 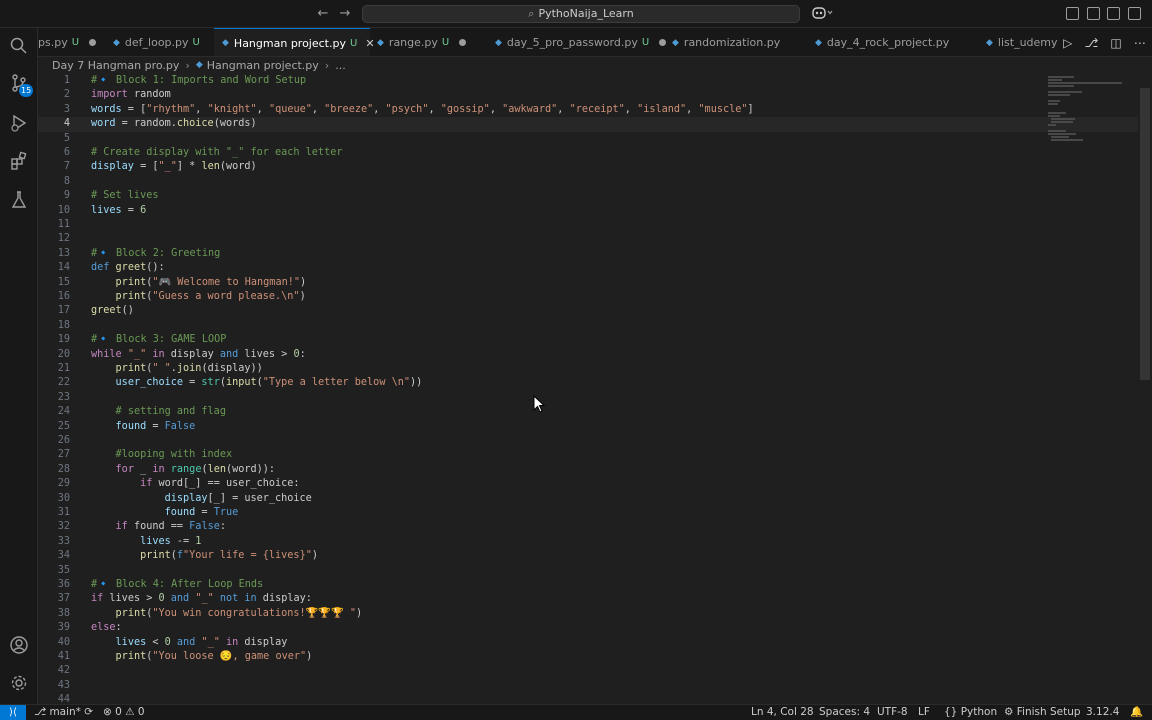 What do you see at coordinates (588, 585) in the screenshot?
I see `code-line: 36 #🔹 Block 4: After Loop Ends` at bounding box center [588, 585].